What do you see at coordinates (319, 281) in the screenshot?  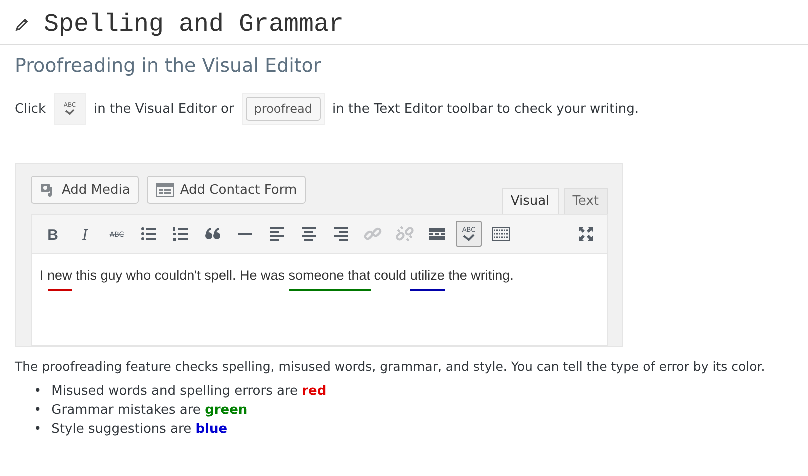 I see `editor-text: I new this guy who couldn't spell. He was someone that could utilize the writing.` at bounding box center [319, 281].